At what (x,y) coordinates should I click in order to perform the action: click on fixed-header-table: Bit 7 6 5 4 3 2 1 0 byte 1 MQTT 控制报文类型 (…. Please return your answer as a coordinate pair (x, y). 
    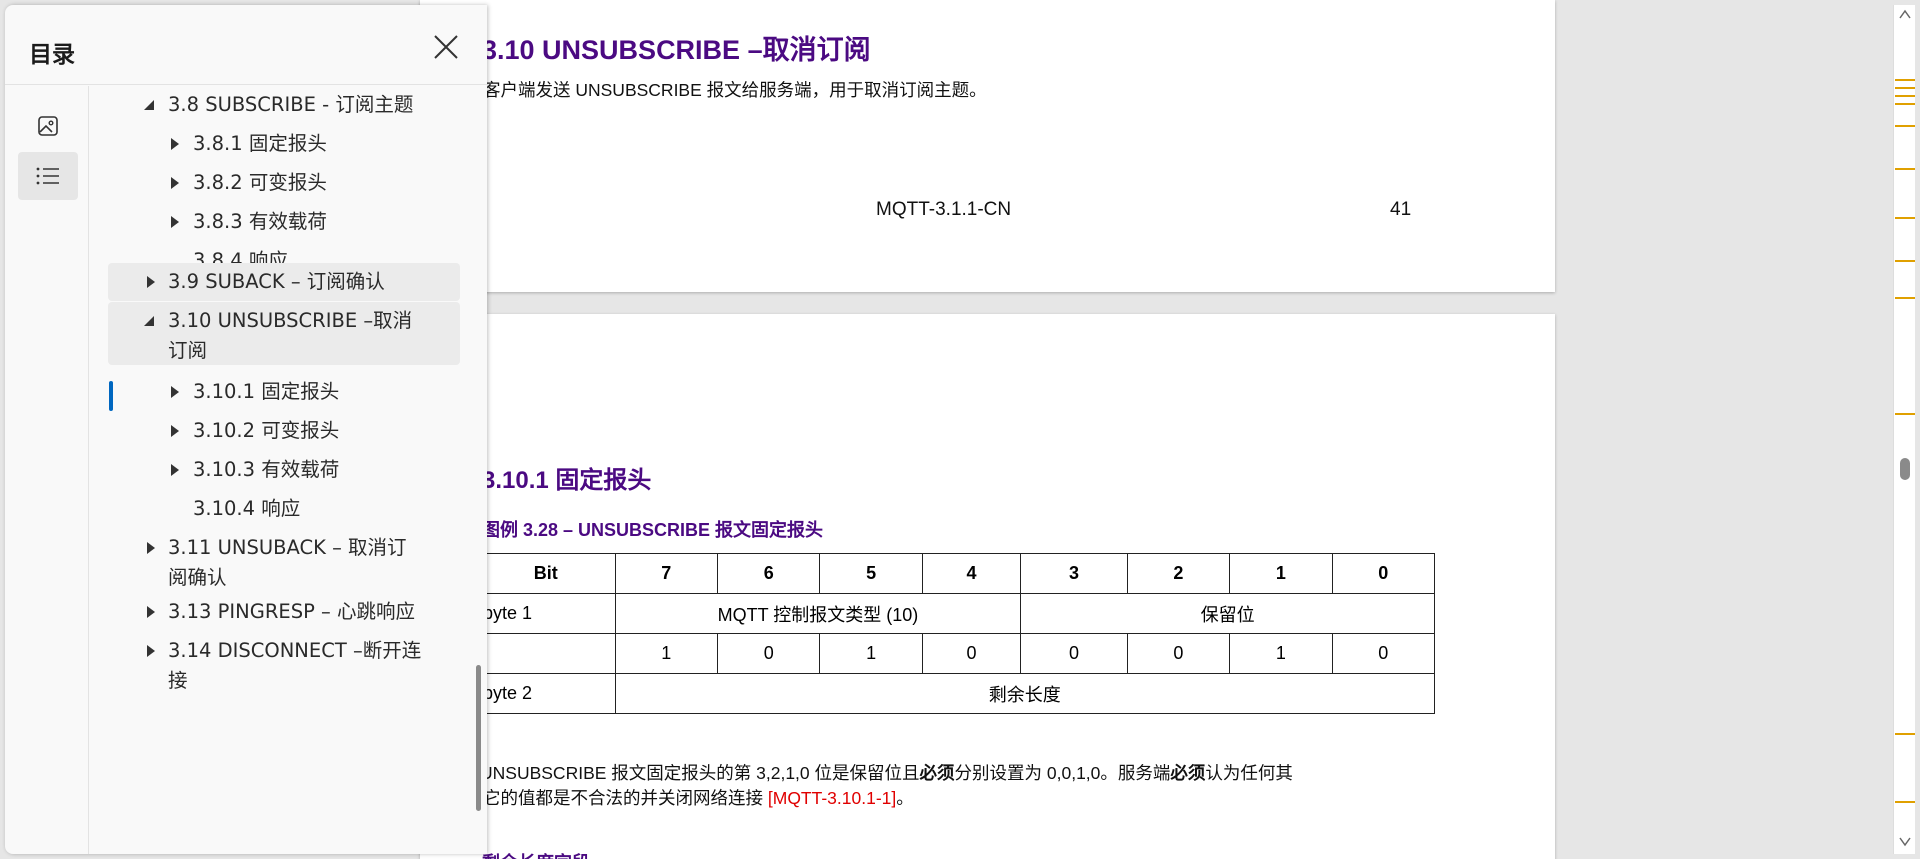
    Looking at the image, I should click on (956, 633).